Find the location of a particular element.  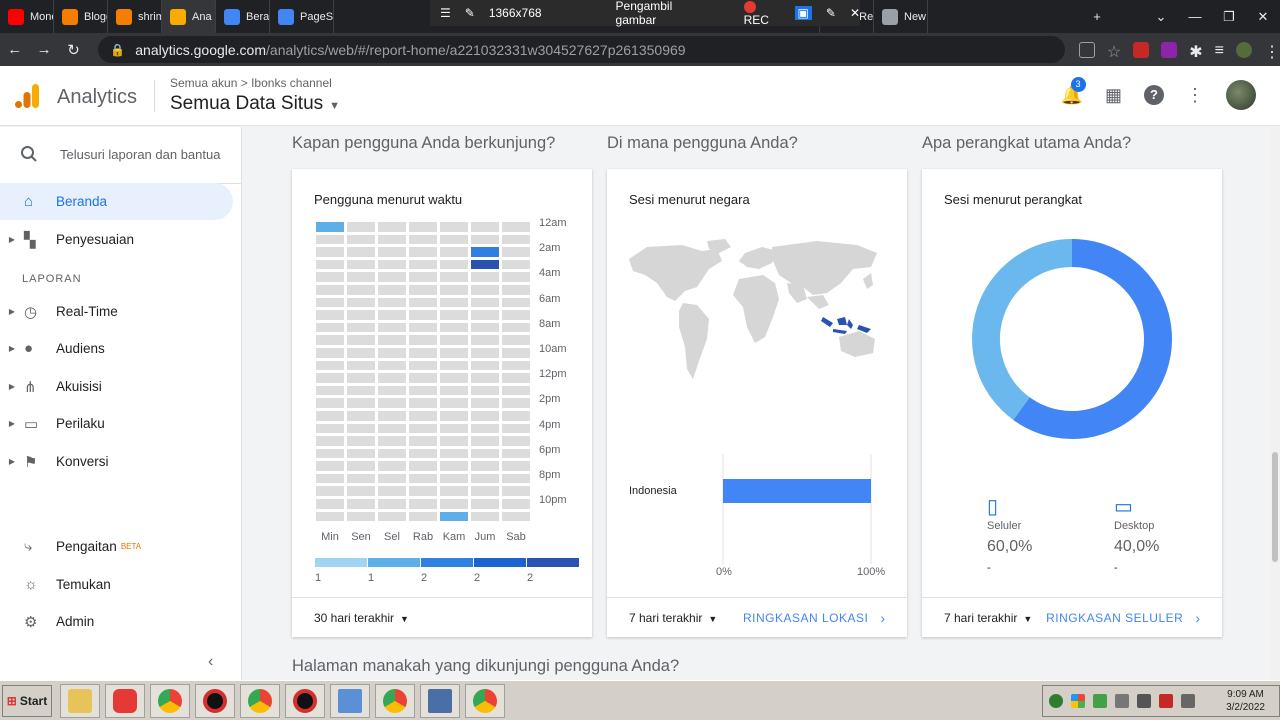

sidebar-item-conversions: ▶ ⚑ Konversi is located at coordinates (116, 461).